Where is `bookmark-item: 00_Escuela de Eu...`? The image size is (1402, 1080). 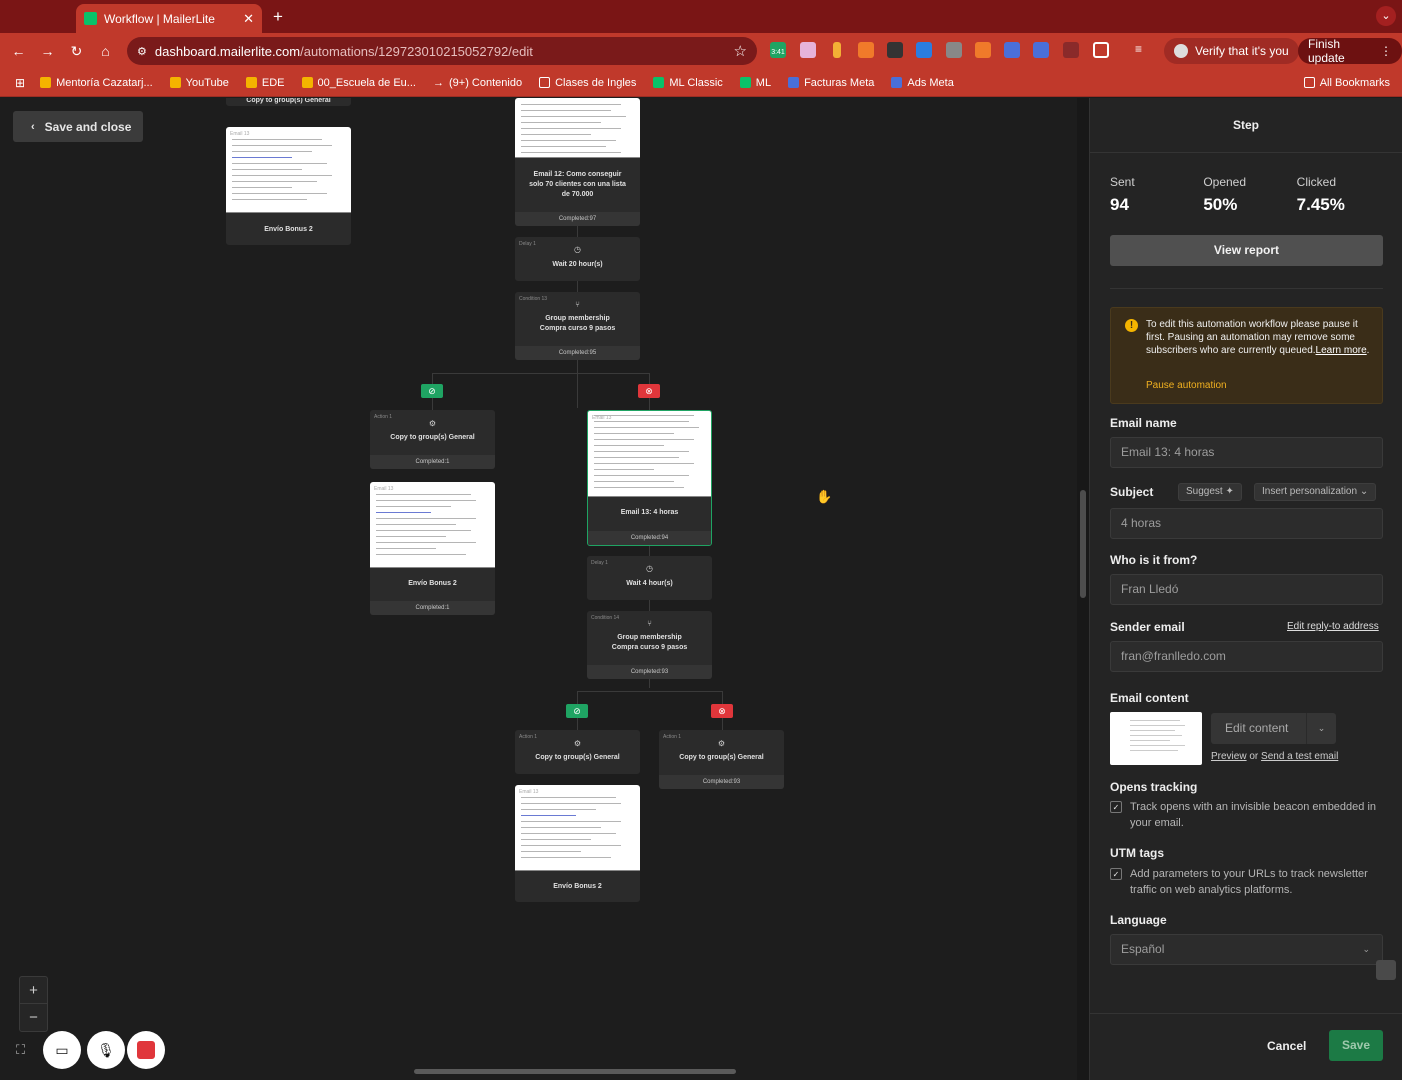 bookmark-item: 00_Escuela de Eu... is located at coordinates (358, 83).